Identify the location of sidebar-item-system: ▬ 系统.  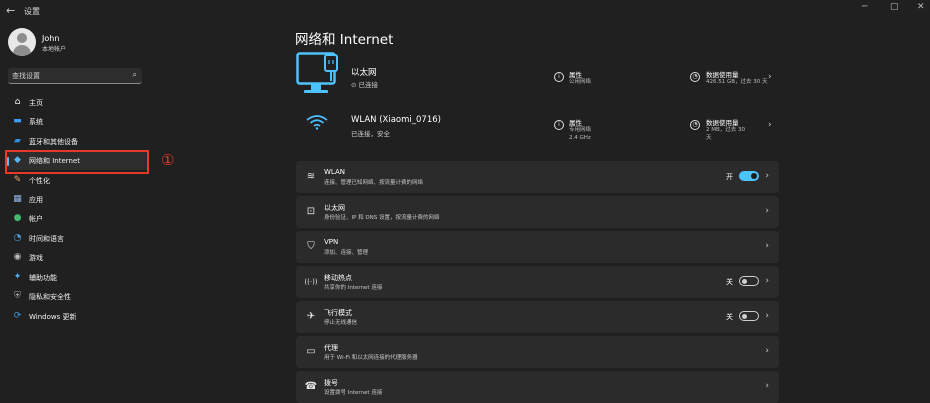
(77, 122).